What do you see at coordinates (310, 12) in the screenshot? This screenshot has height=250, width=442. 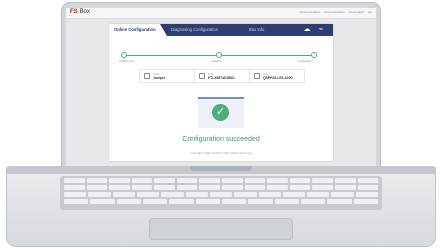 I see `topnav-link-1: Documentation` at bounding box center [310, 12].